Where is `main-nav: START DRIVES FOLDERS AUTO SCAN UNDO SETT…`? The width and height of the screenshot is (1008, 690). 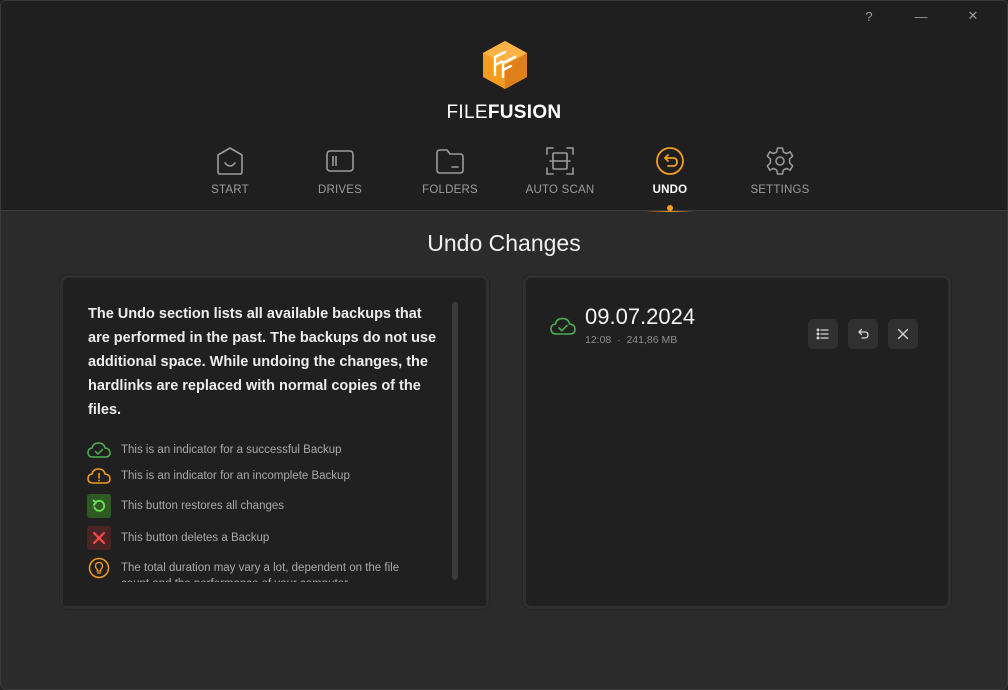
main-nav: START DRIVES FOLDERS AUTO SCAN UNDO SETT… is located at coordinates (505, 178).